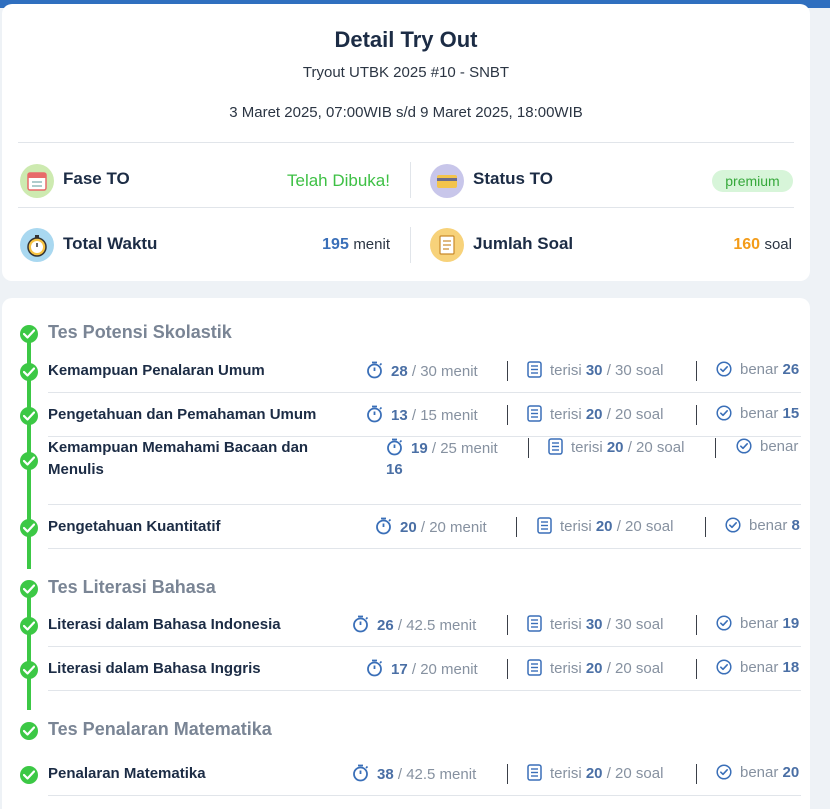 Image resolution: width=830 pixels, height=809 pixels. I want to click on calendar-icon, so click(37, 181).